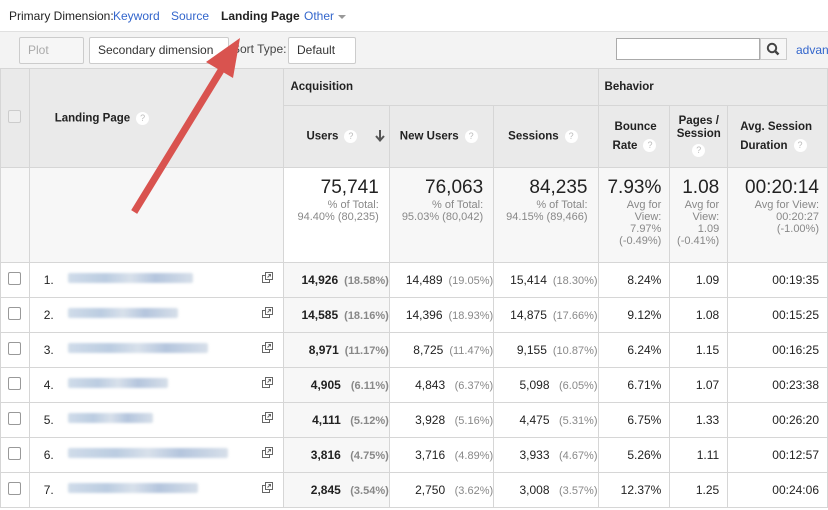  I want to click on pages-per-session-header: Pages / Session?, so click(699, 136).